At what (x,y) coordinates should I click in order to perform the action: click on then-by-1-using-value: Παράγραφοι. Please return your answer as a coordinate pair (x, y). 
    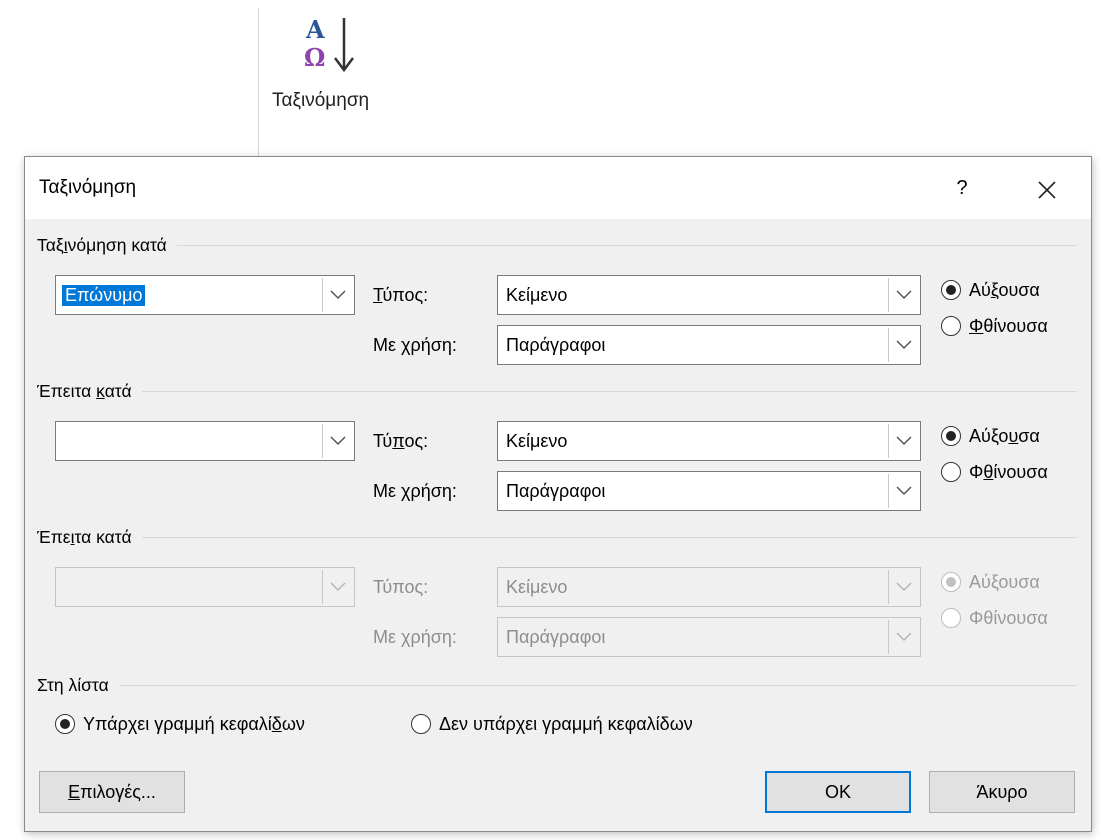
    Looking at the image, I should click on (556, 491).